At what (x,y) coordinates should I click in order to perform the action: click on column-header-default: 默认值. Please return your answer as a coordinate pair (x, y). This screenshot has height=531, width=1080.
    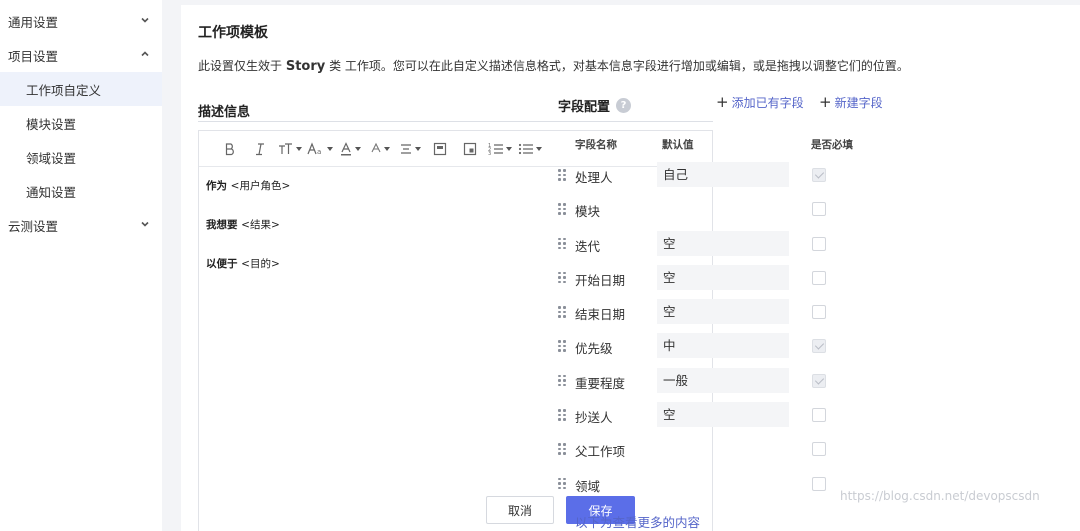
    Looking at the image, I should click on (678, 145).